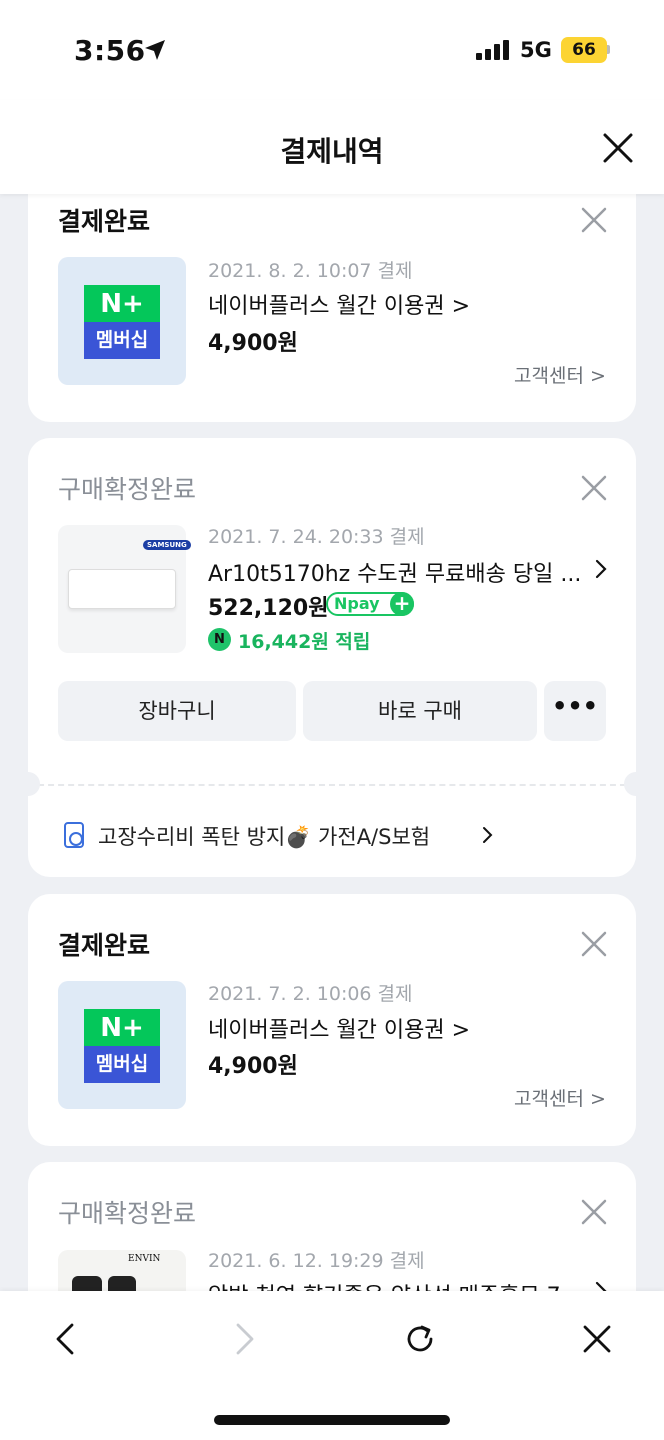 The width and height of the screenshot is (664, 1440). What do you see at coordinates (66, 1339) in the screenshot?
I see `back-icon` at bounding box center [66, 1339].